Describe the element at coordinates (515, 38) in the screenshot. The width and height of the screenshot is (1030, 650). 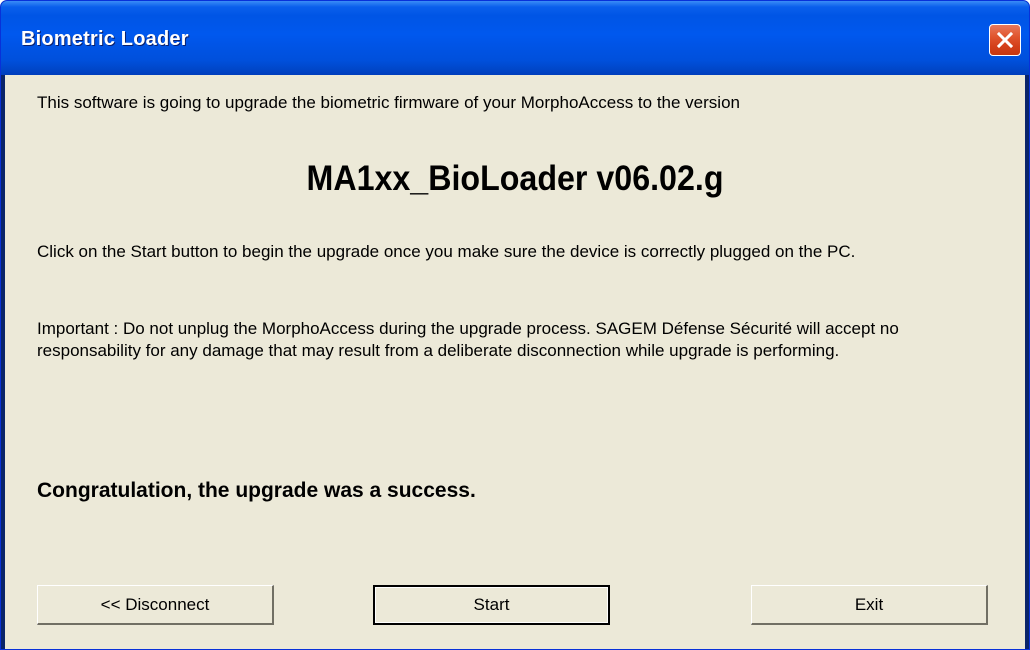
I see `title-bar: Biometric Loader` at that location.